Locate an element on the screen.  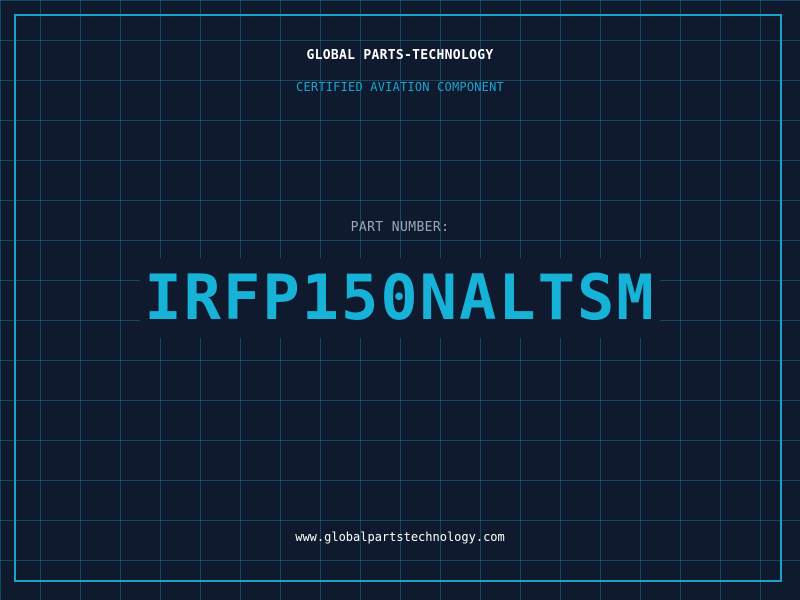
company-name: GLOBAL PARTS-TECHNOLOGY is located at coordinates (400, 55).